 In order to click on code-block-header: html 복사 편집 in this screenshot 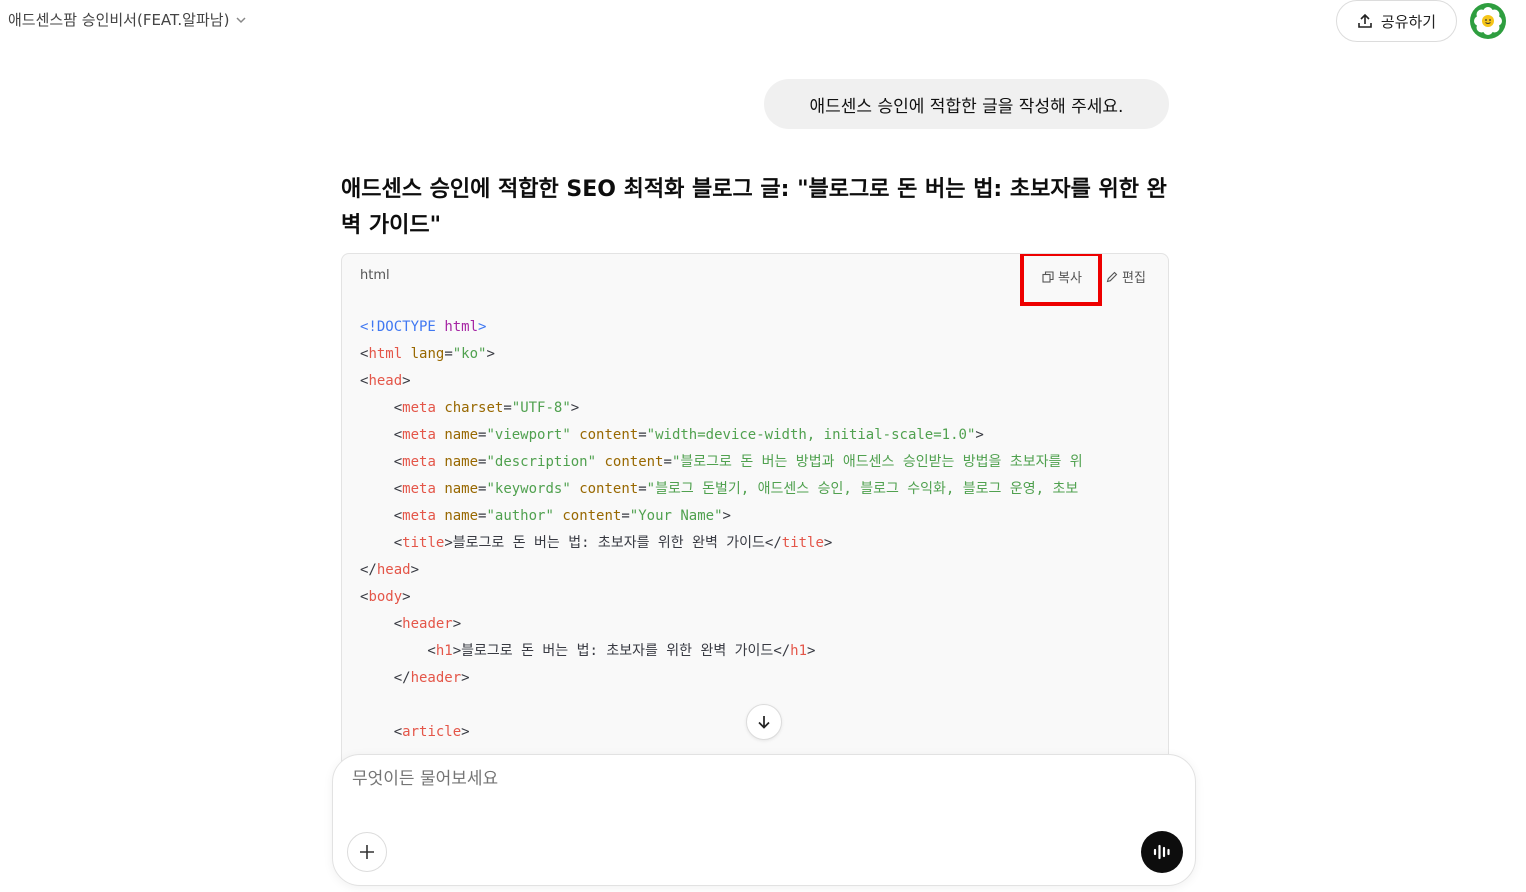, I will do `click(755, 280)`.